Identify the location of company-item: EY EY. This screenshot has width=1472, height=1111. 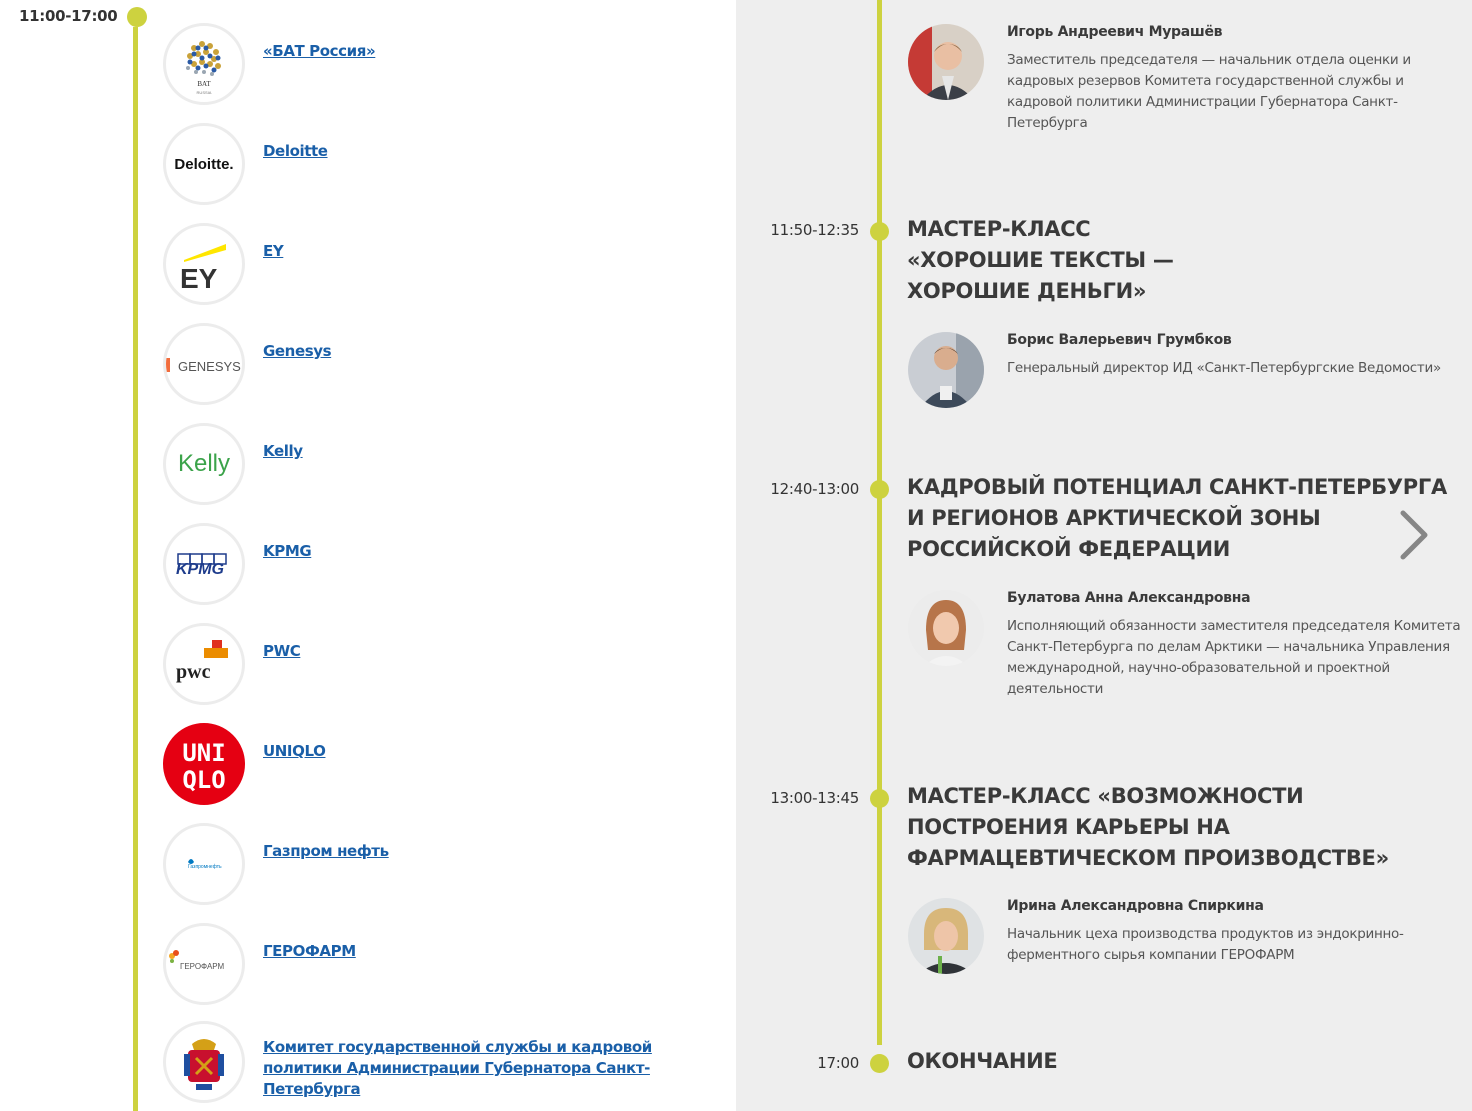
(443, 264).